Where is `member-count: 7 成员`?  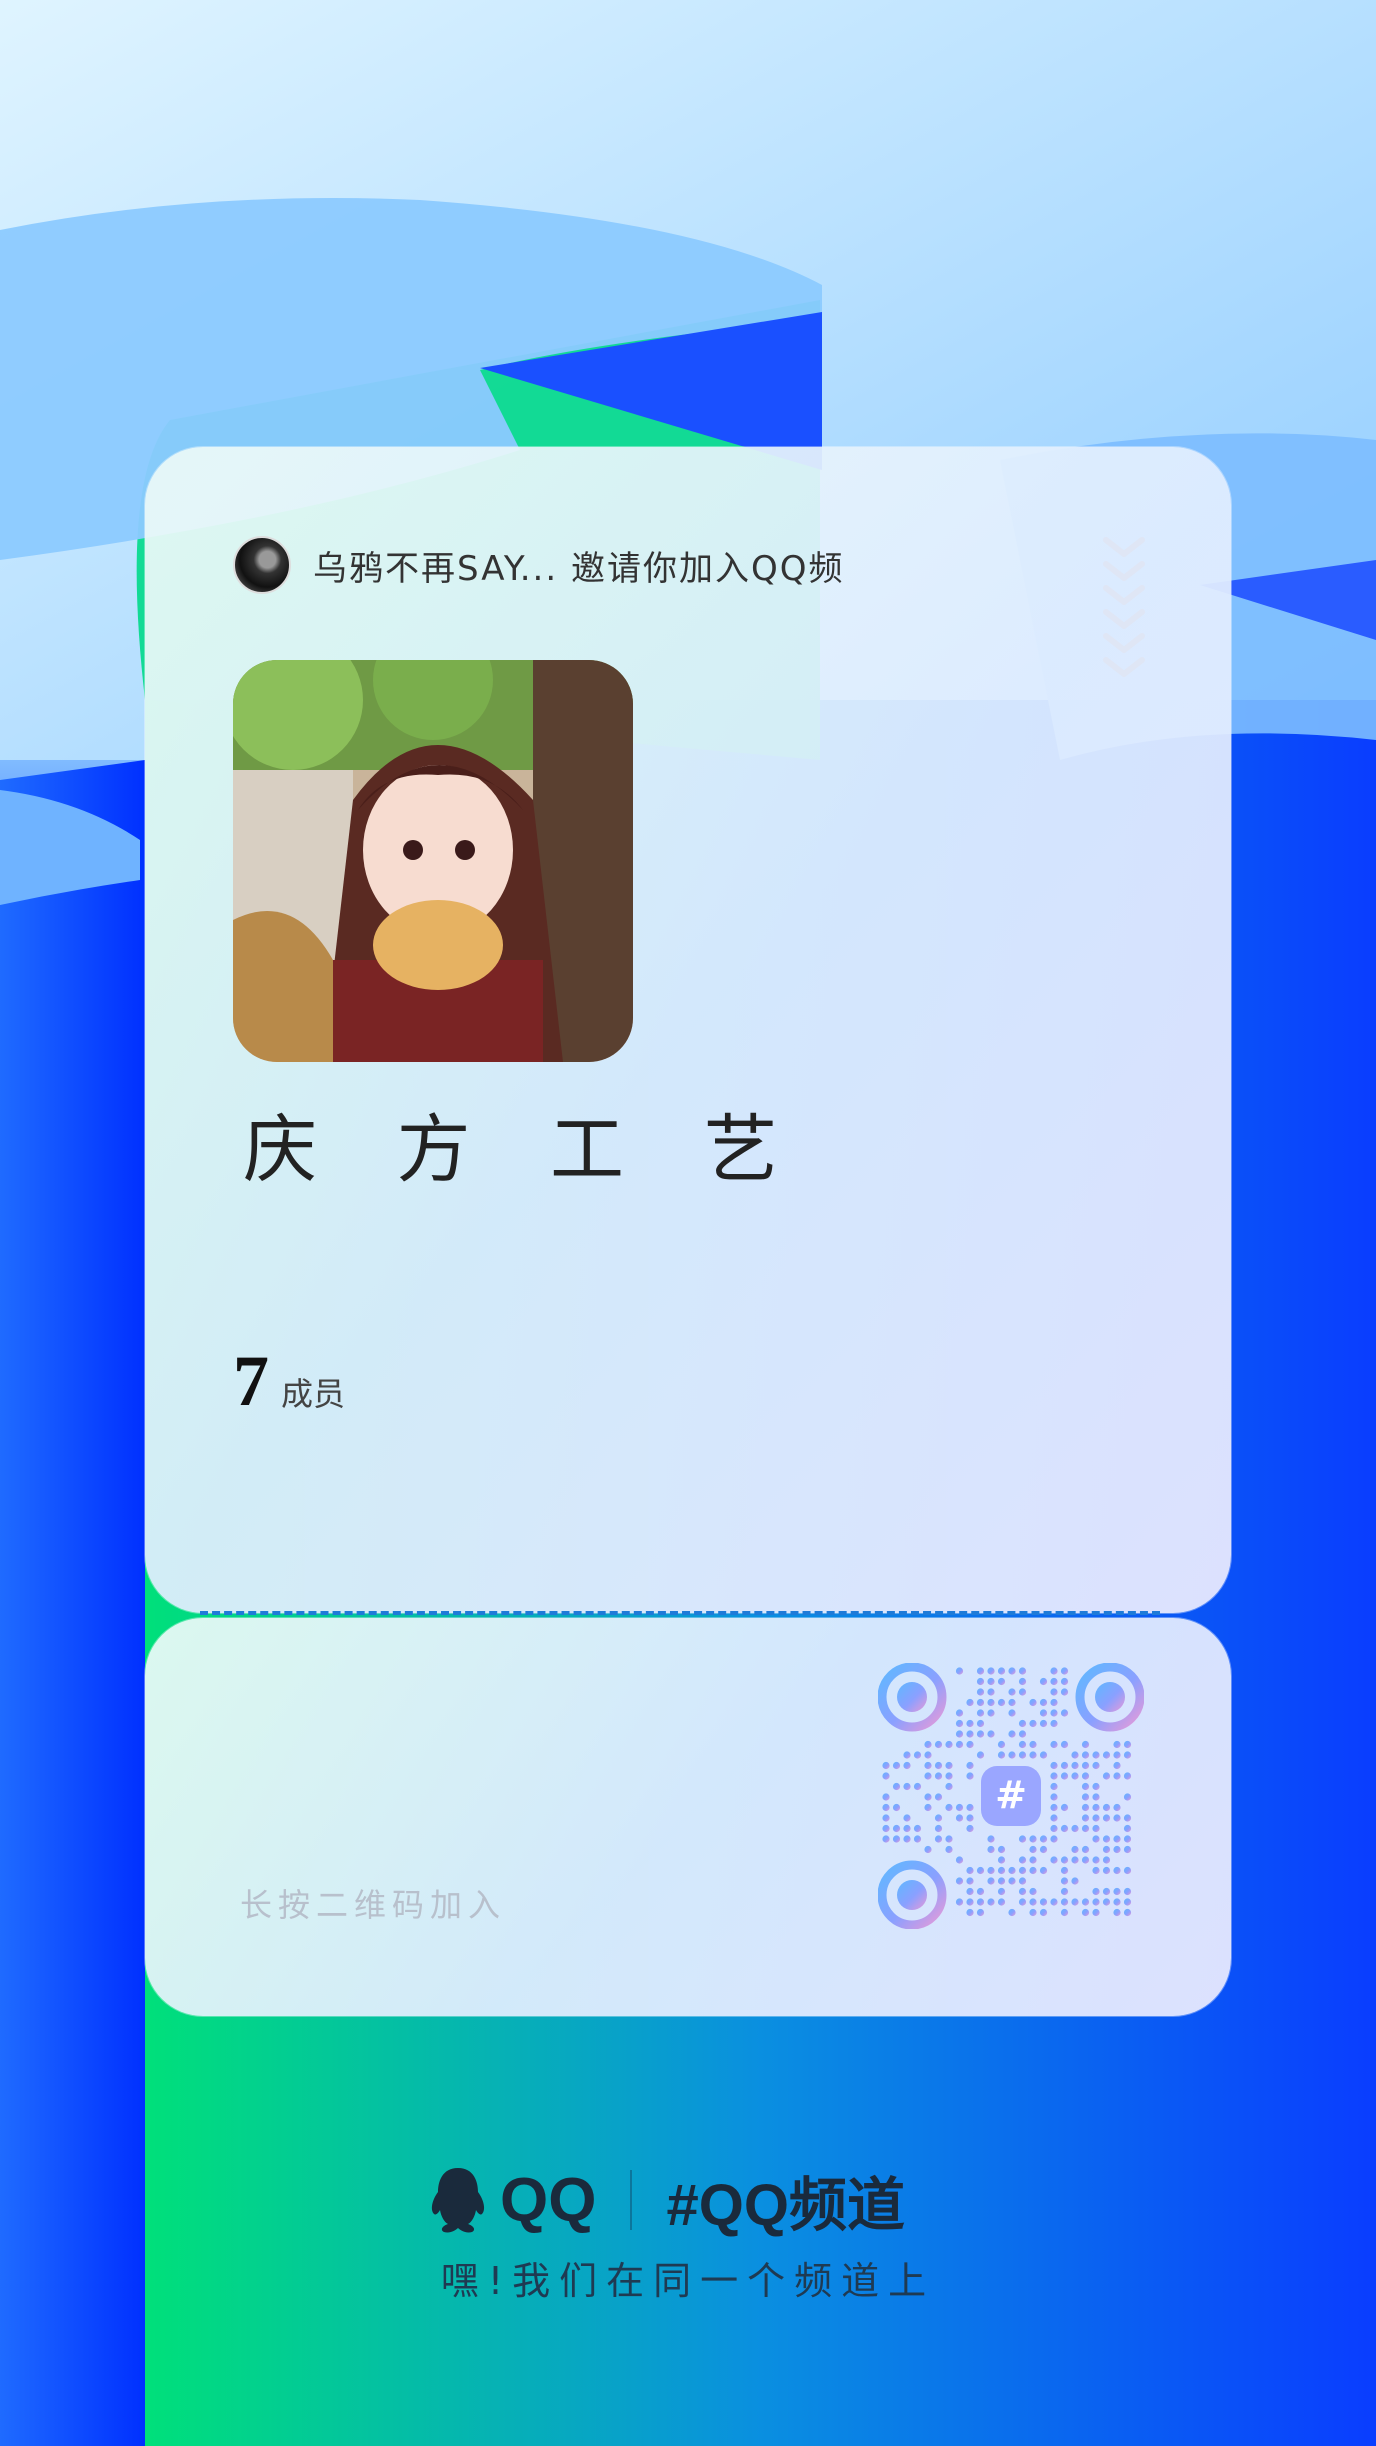
member-count: 7 成员 is located at coordinates (289, 1381).